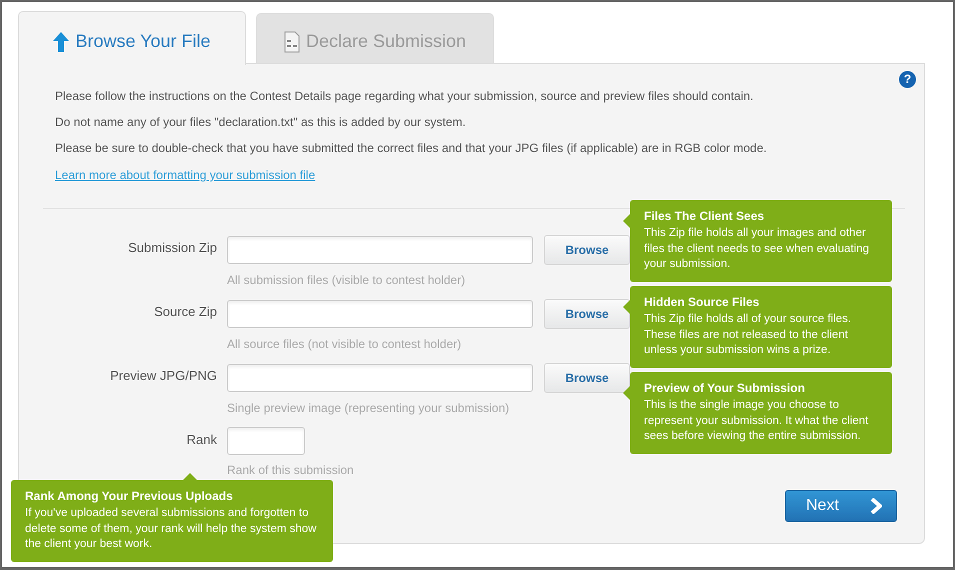  Describe the element at coordinates (201, 439) in the screenshot. I see `field-label: Rank` at that location.